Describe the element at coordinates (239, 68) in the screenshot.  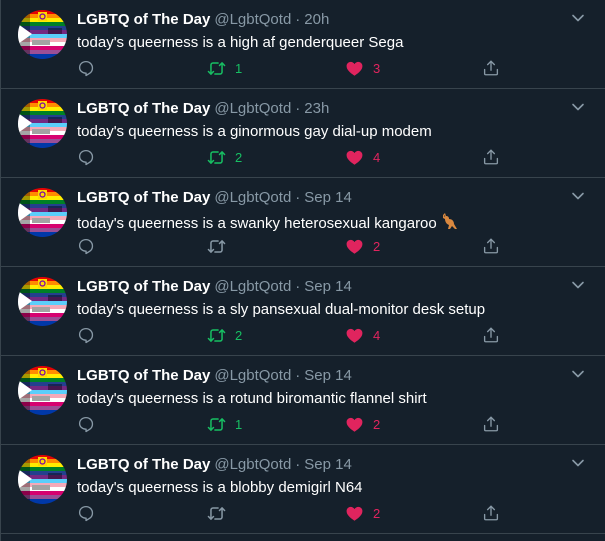
I see `retweet-count: 1` at that location.